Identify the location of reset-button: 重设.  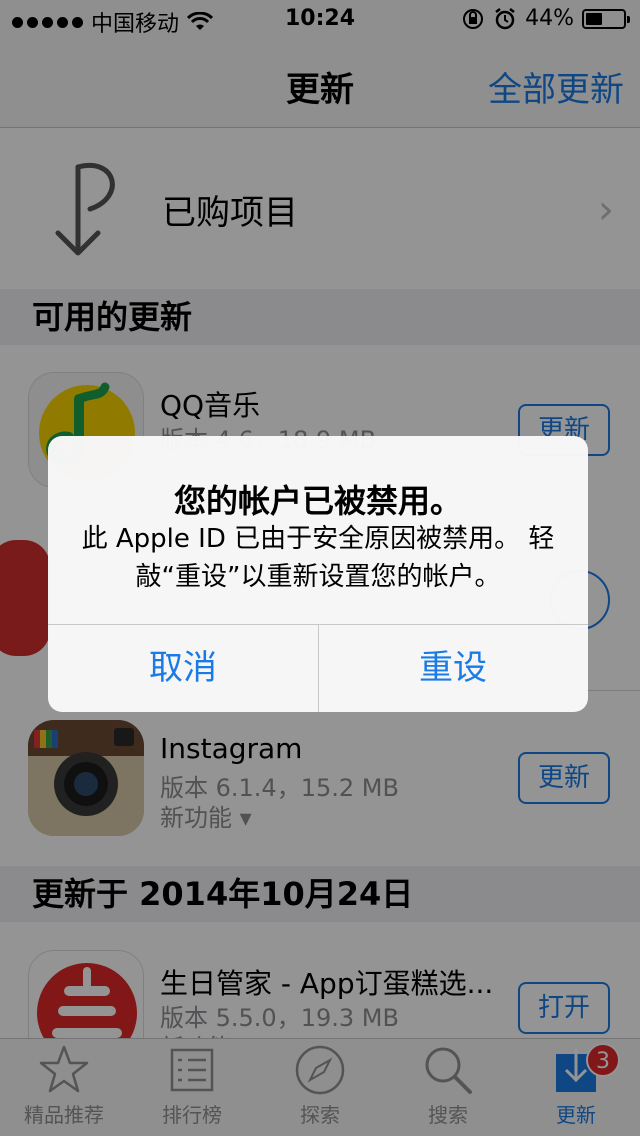
(453, 668).